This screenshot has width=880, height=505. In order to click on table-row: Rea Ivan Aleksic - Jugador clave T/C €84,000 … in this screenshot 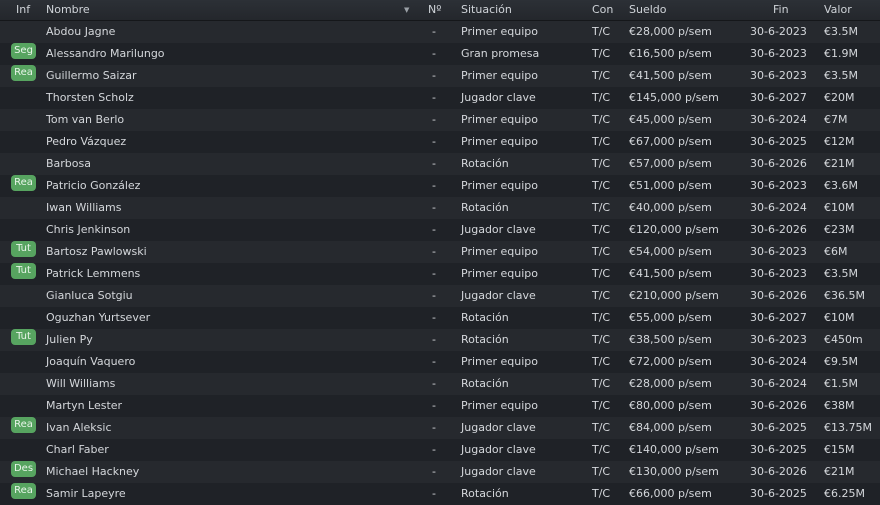, I will do `click(440, 428)`.